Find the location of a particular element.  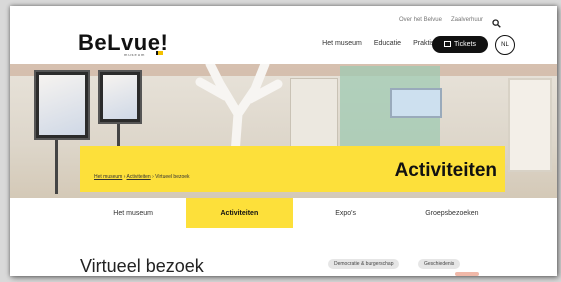

tag-geschiedenis: Geschiedenis is located at coordinates (439, 264).